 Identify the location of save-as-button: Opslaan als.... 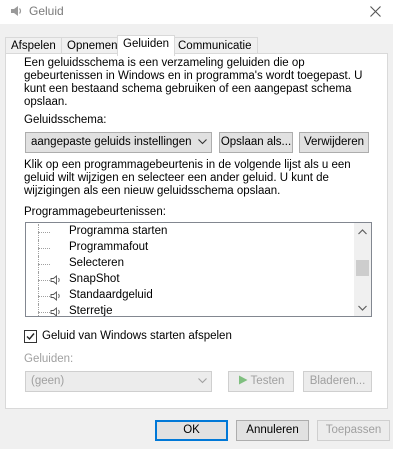
(256, 142).